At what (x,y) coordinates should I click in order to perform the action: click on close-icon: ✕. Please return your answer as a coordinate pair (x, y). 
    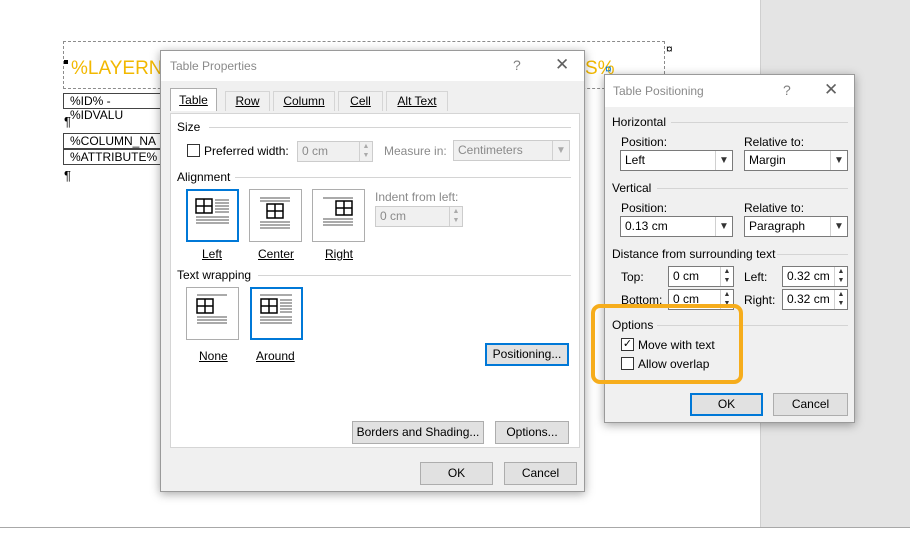
    Looking at the image, I should click on (562, 65).